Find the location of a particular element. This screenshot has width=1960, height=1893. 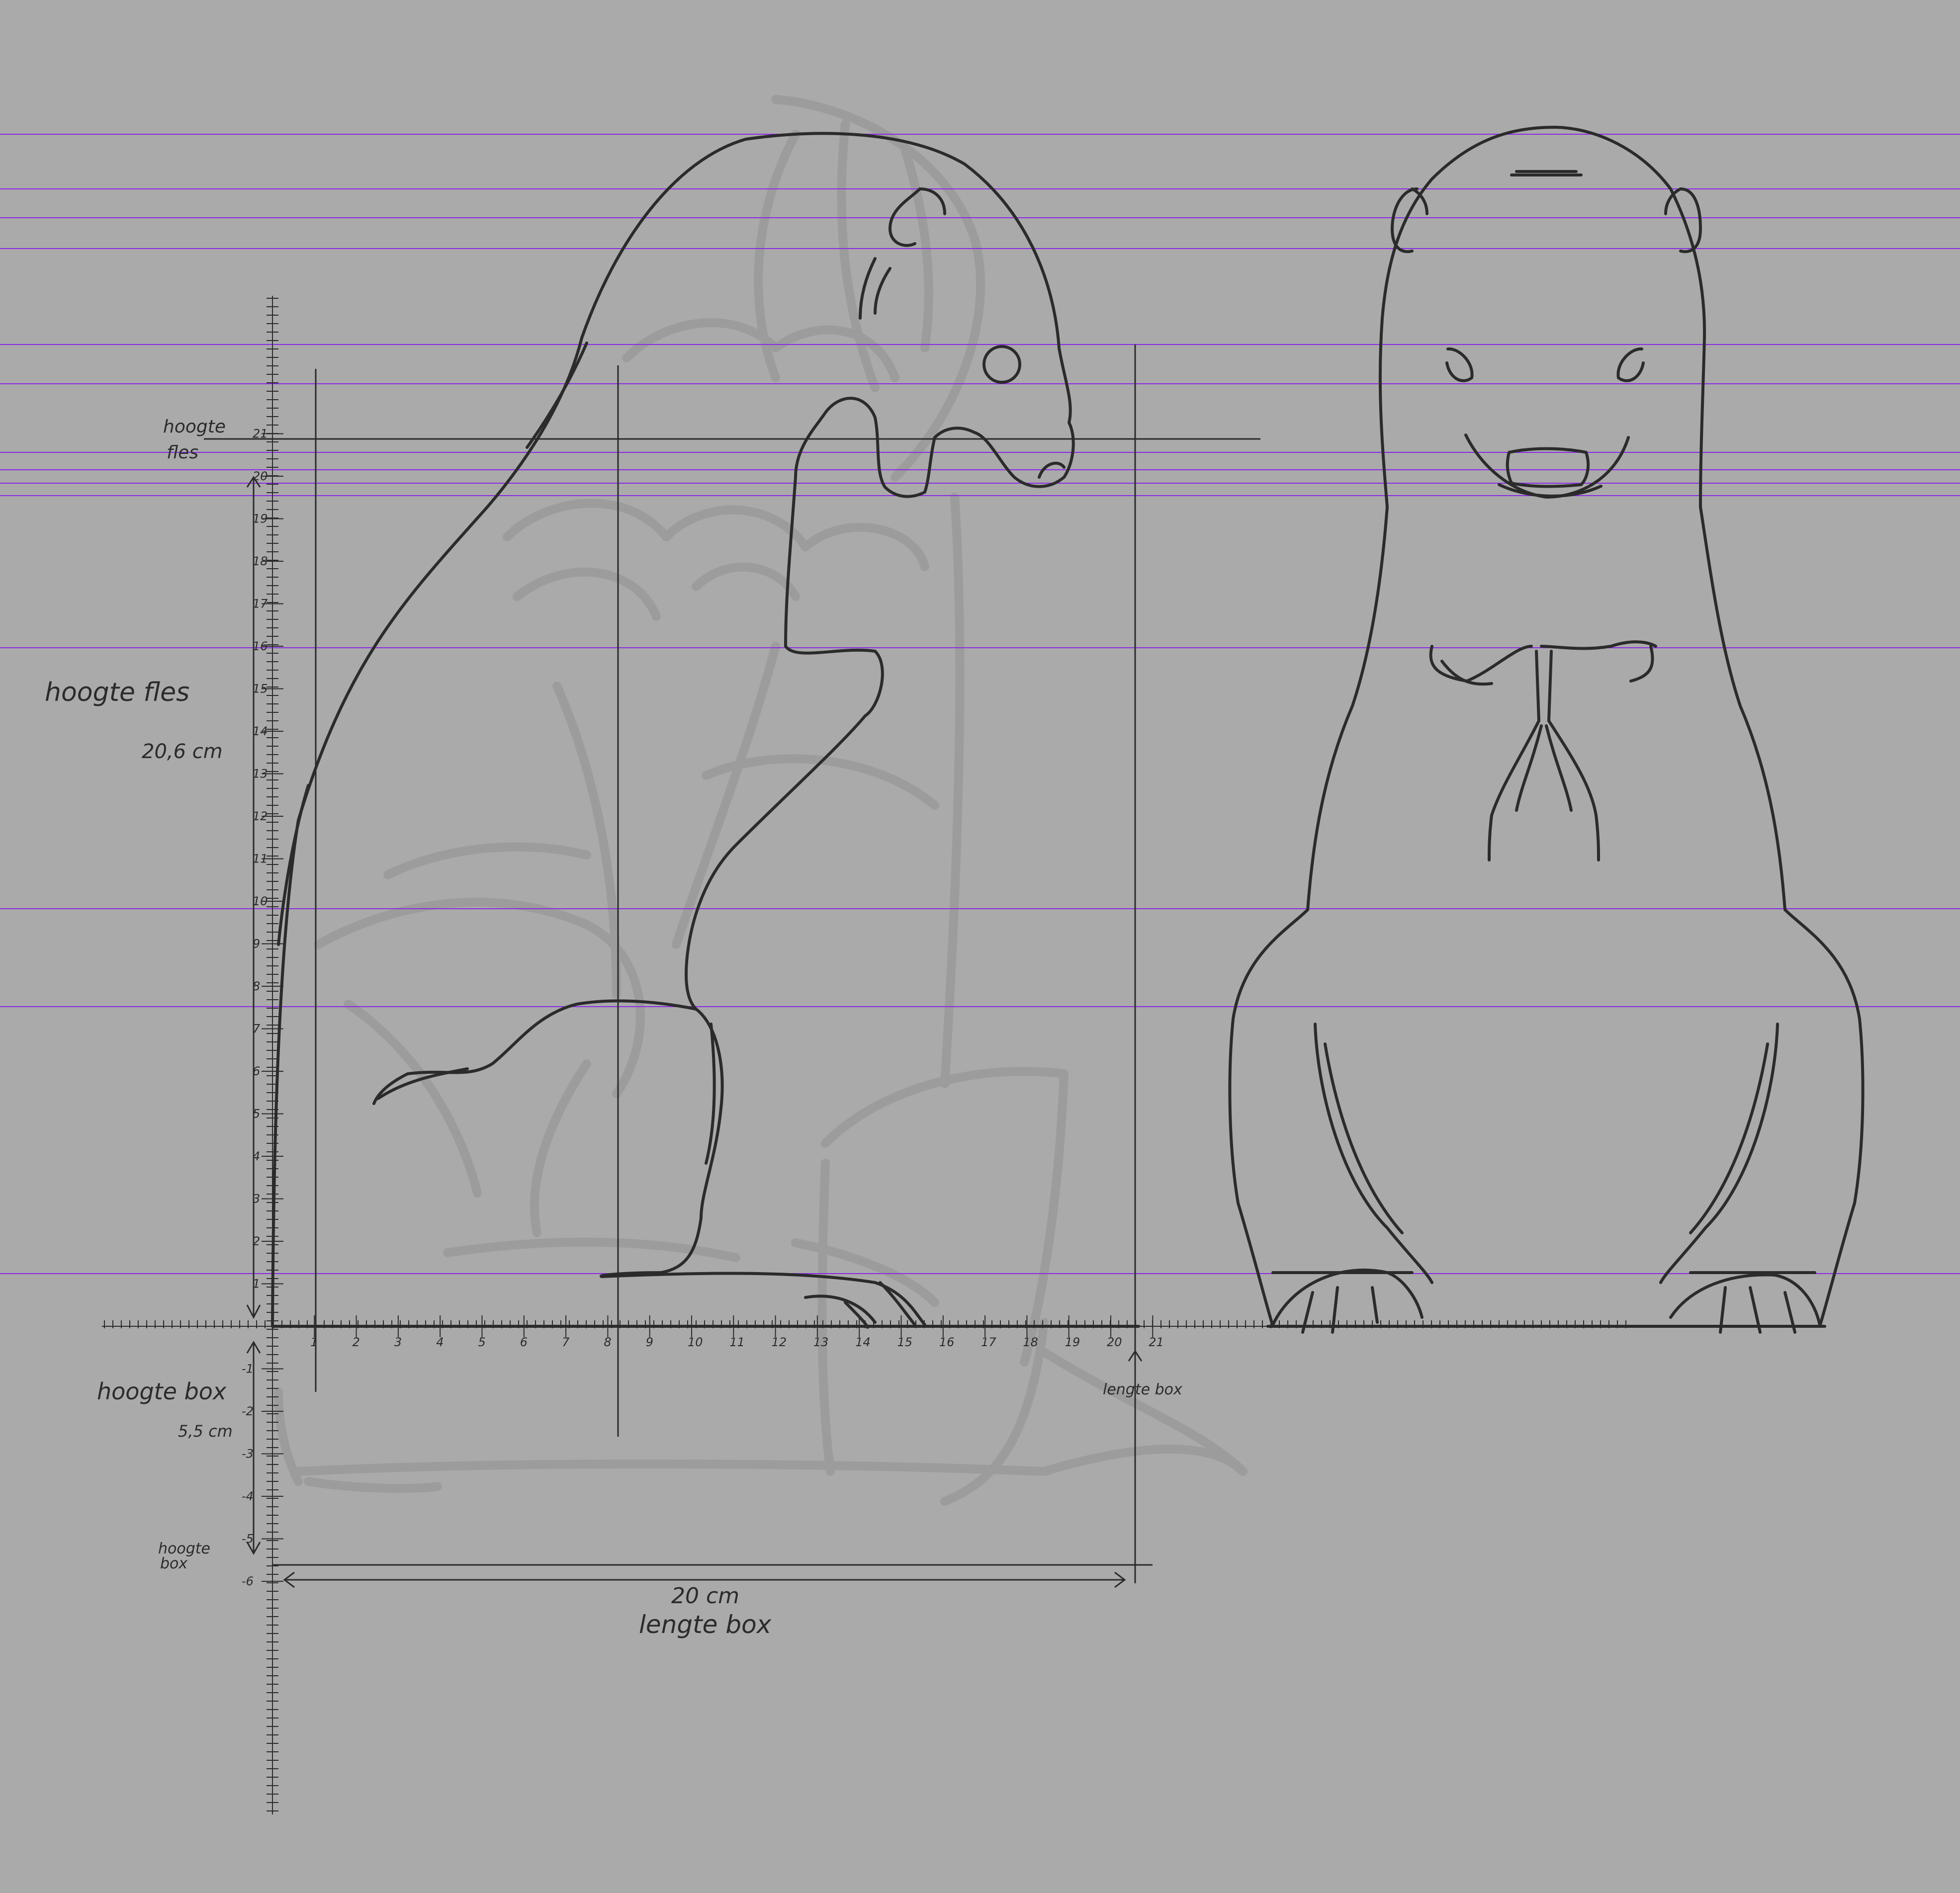

vertical-tick-label: 15 is located at coordinates (260, 689).